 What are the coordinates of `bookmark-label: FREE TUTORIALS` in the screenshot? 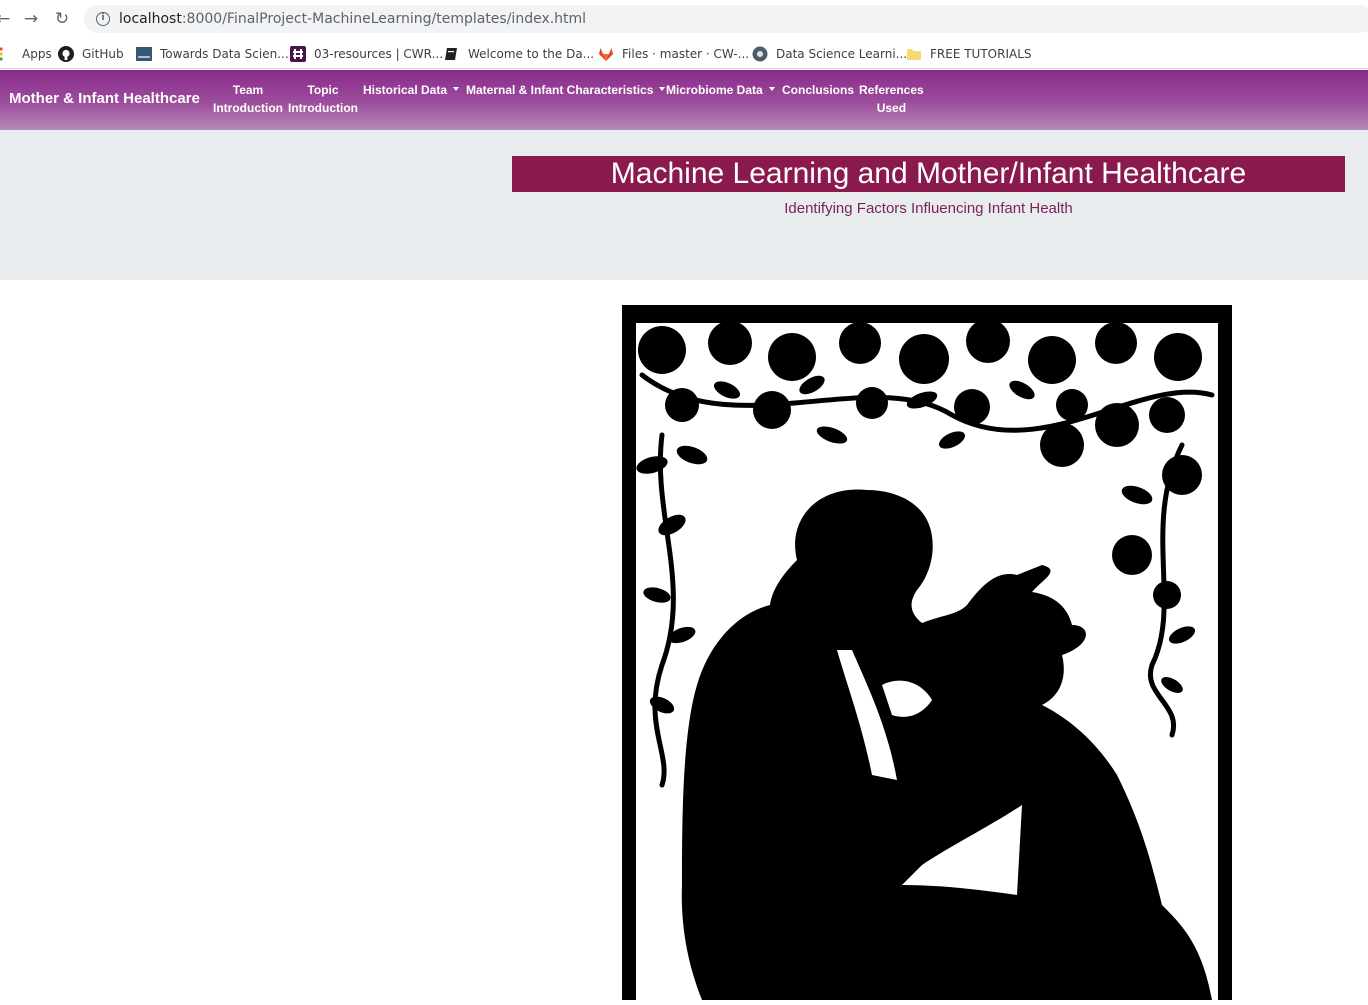 It's located at (981, 54).